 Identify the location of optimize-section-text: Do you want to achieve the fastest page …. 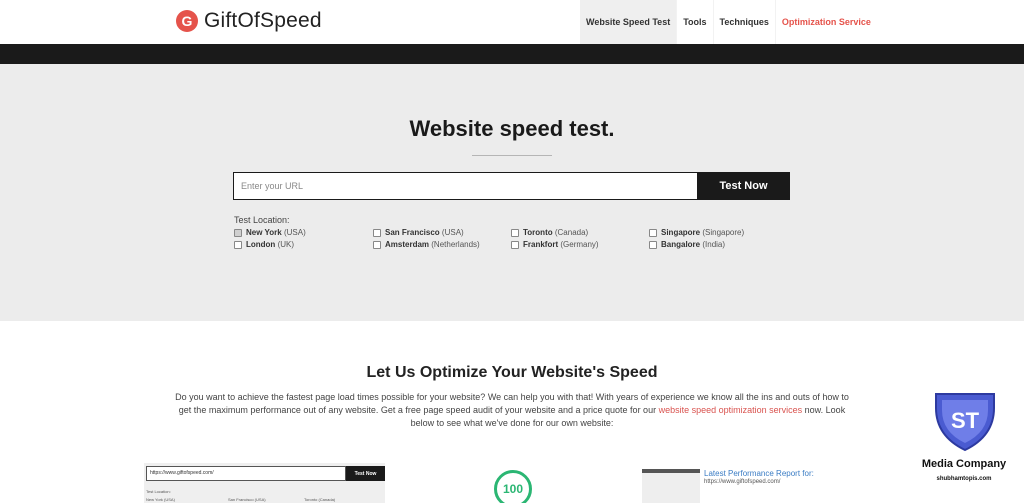
(512, 410).